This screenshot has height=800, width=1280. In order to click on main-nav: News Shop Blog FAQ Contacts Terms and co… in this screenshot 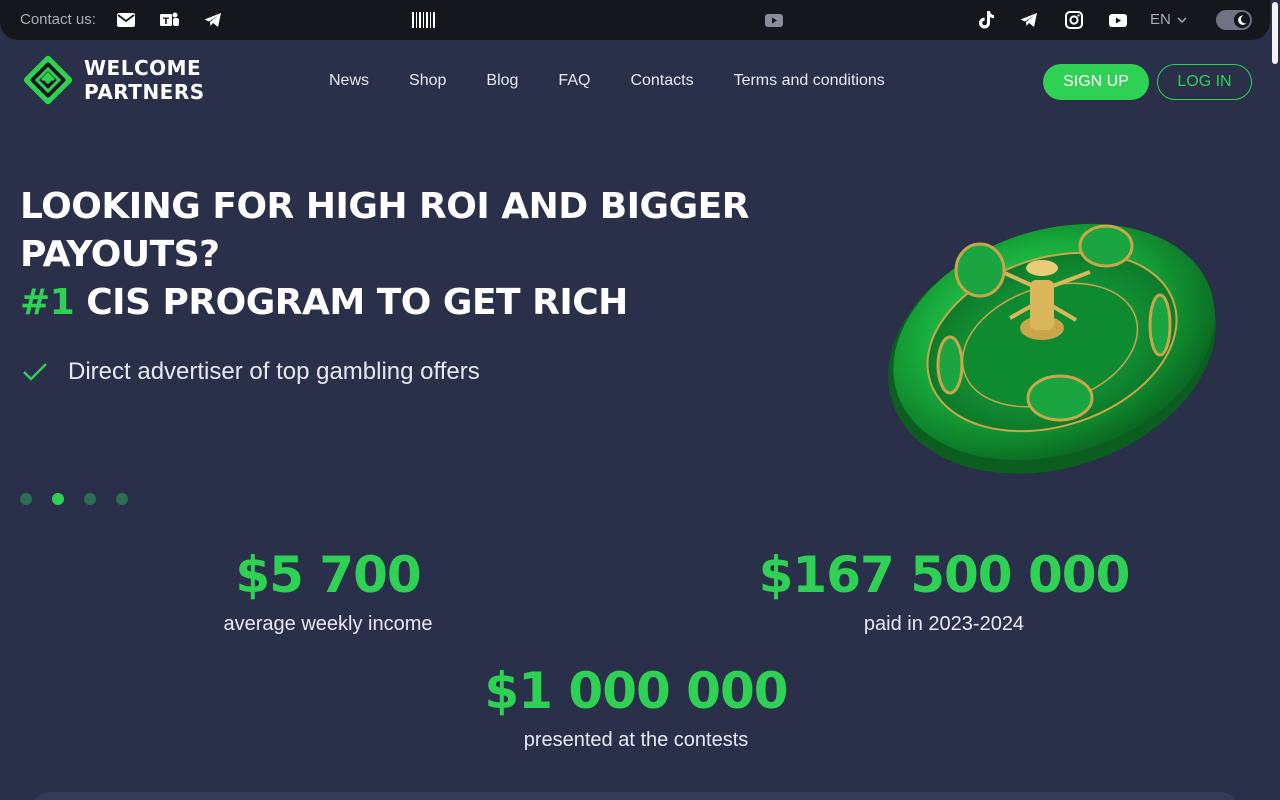, I will do `click(627, 81)`.